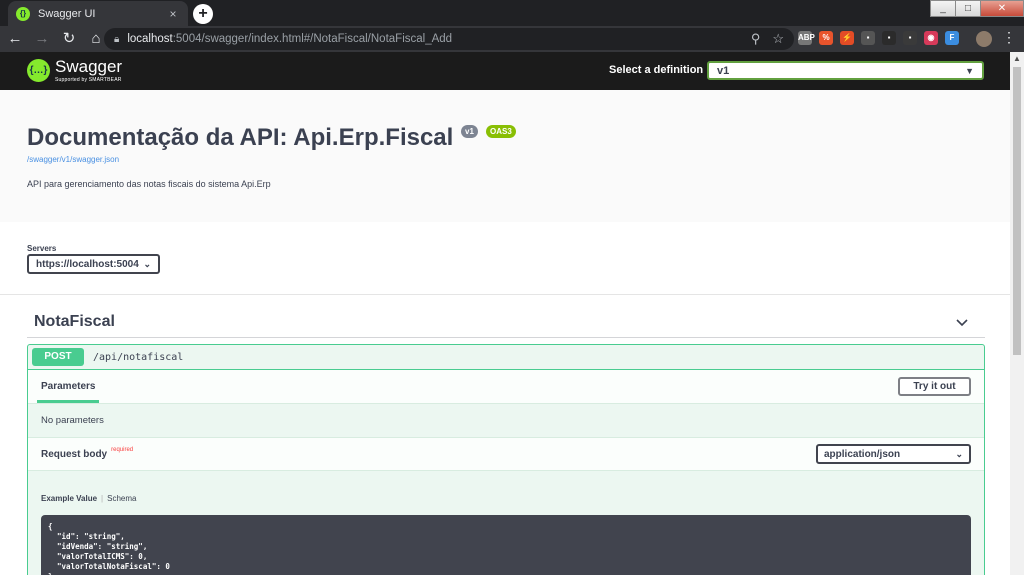 The height and width of the screenshot is (575, 1024). What do you see at coordinates (138, 357) in the screenshot?
I see `operation-path: /api/notafiscal` at bounding box center [138, 357].